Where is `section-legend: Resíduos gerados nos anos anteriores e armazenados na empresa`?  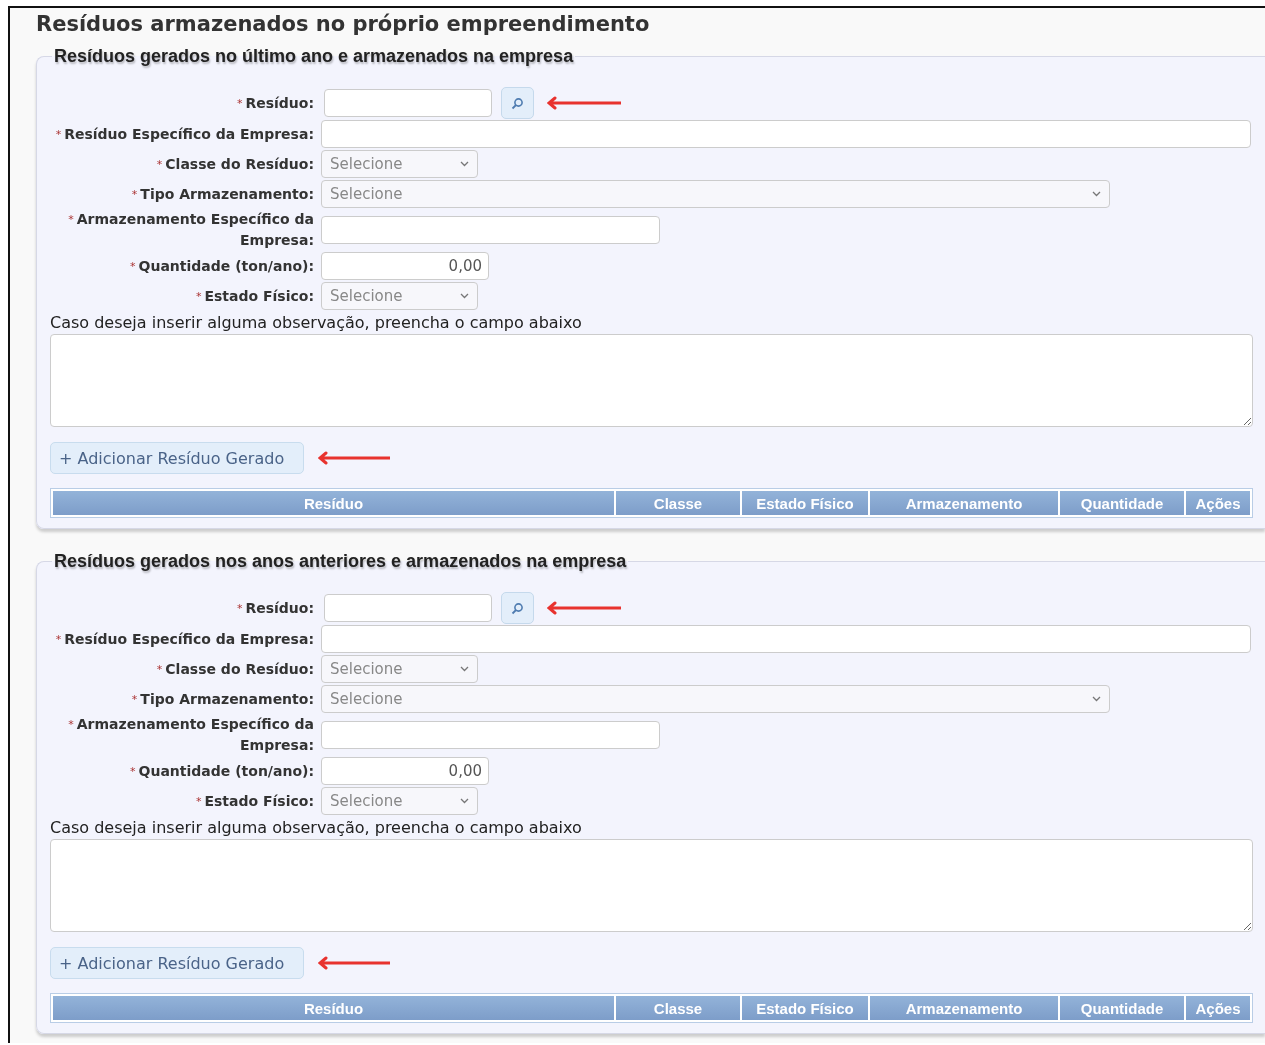 section-legend: Resíduos gerados nos anos anteriores e armazenados na empresa is located at coordinates (340, 561).